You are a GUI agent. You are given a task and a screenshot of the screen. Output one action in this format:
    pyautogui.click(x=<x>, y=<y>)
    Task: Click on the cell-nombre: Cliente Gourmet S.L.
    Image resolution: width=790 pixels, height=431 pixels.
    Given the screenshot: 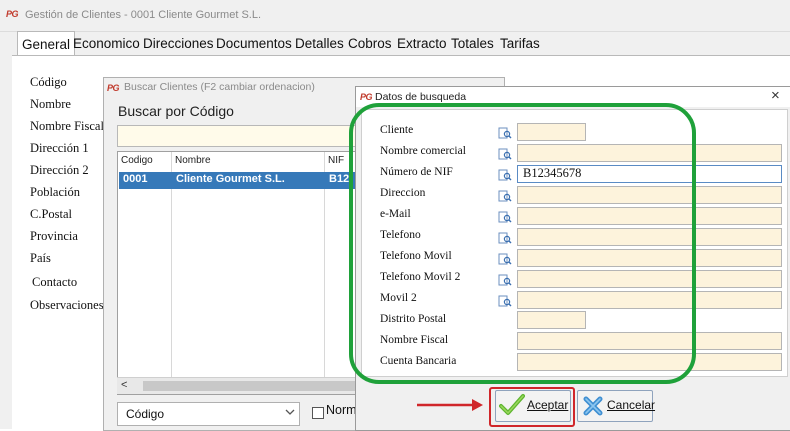 What is the action you would take?
    pyautogui.click(x=230, y=179)
    